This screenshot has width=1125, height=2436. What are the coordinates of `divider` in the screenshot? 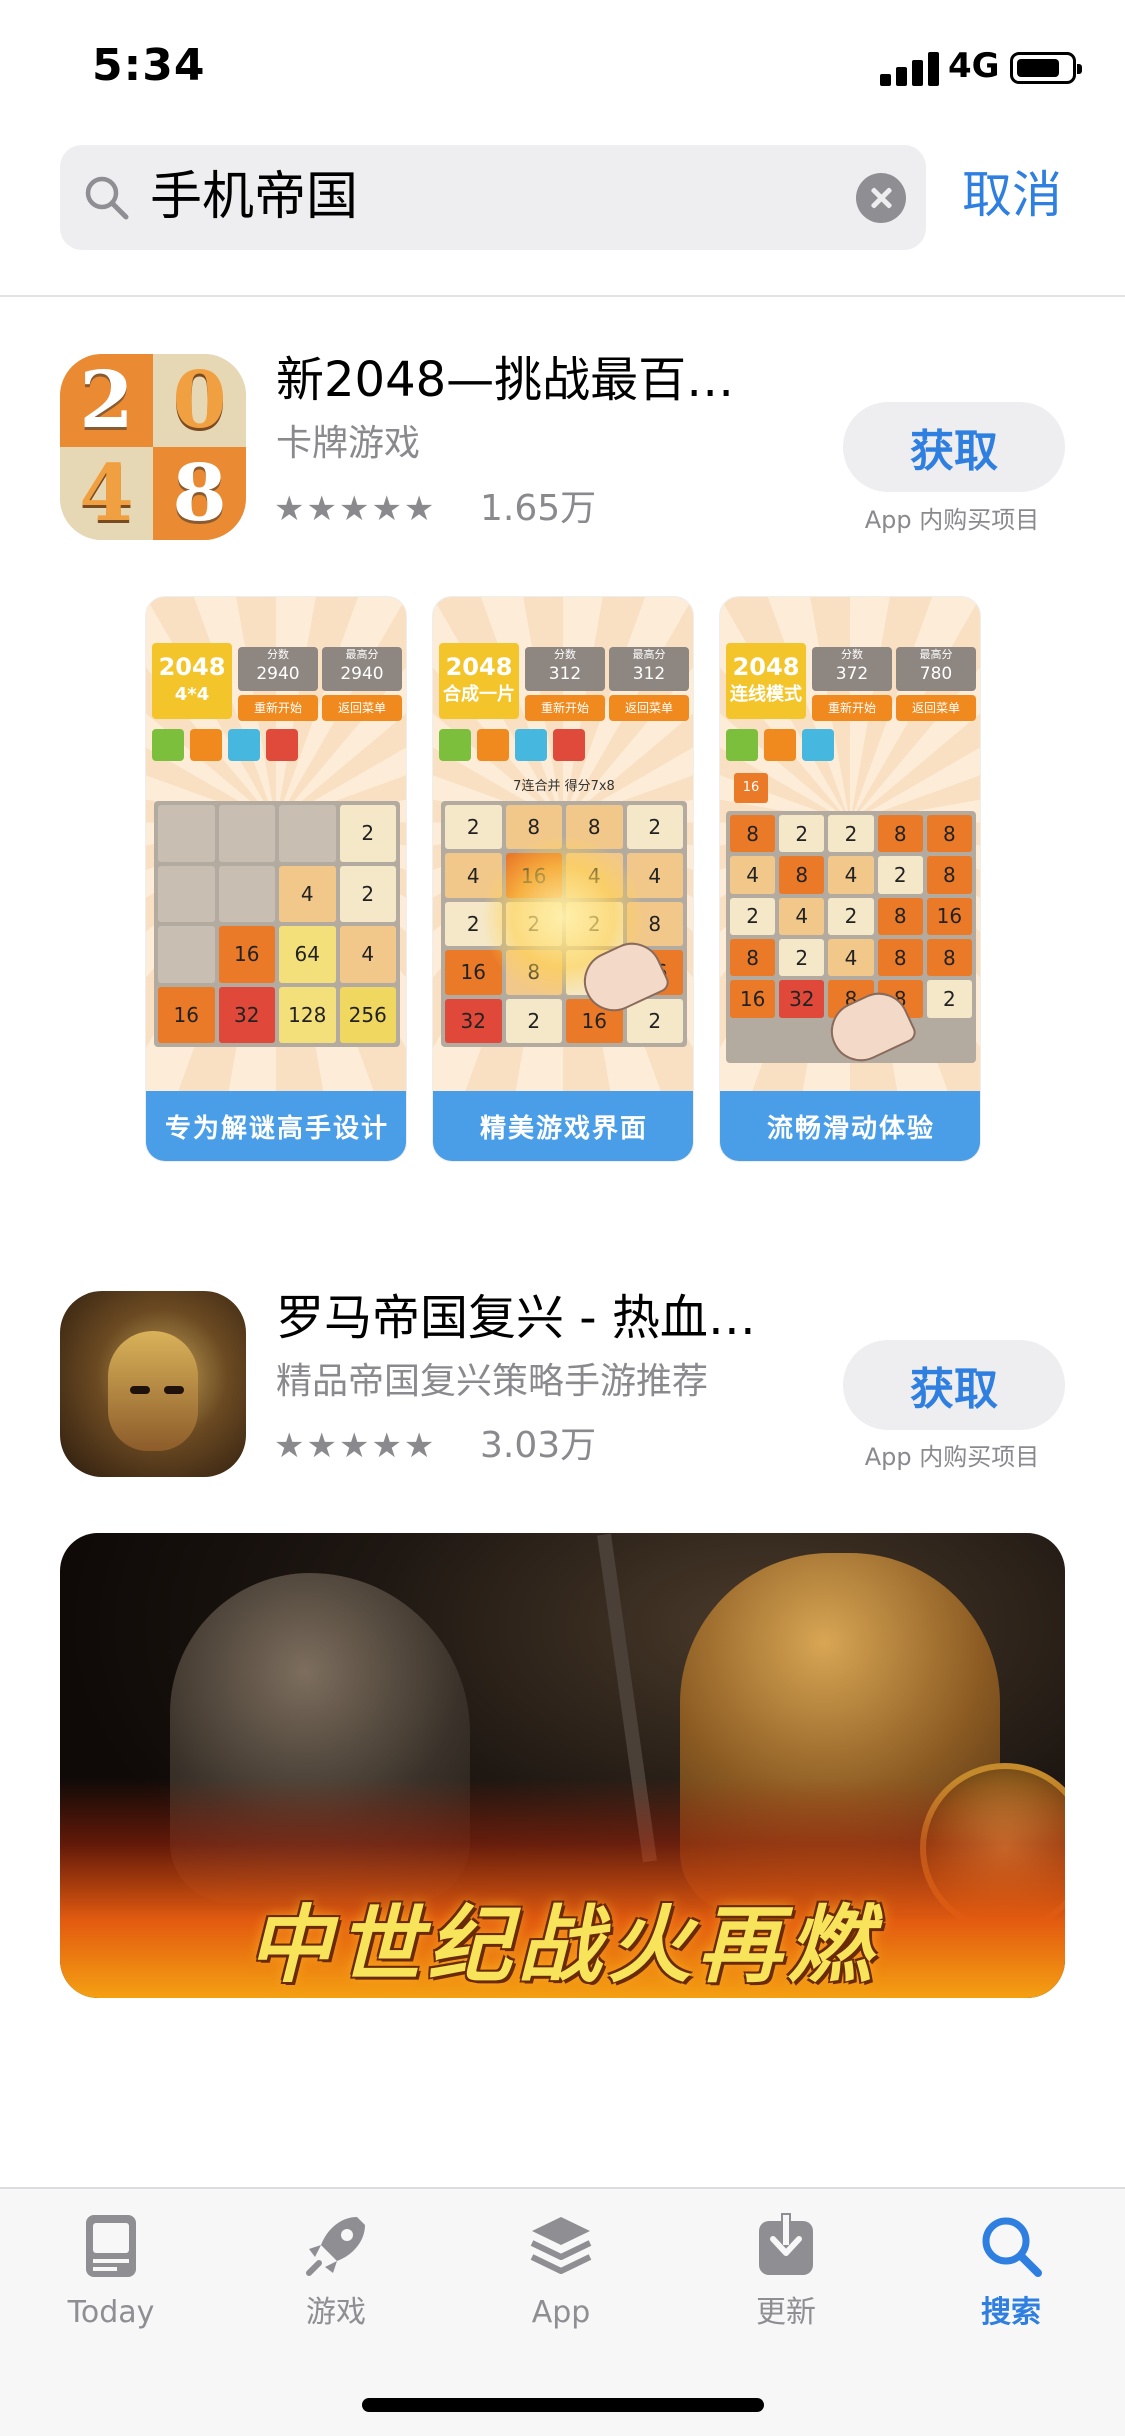 It's located at (562, 296).